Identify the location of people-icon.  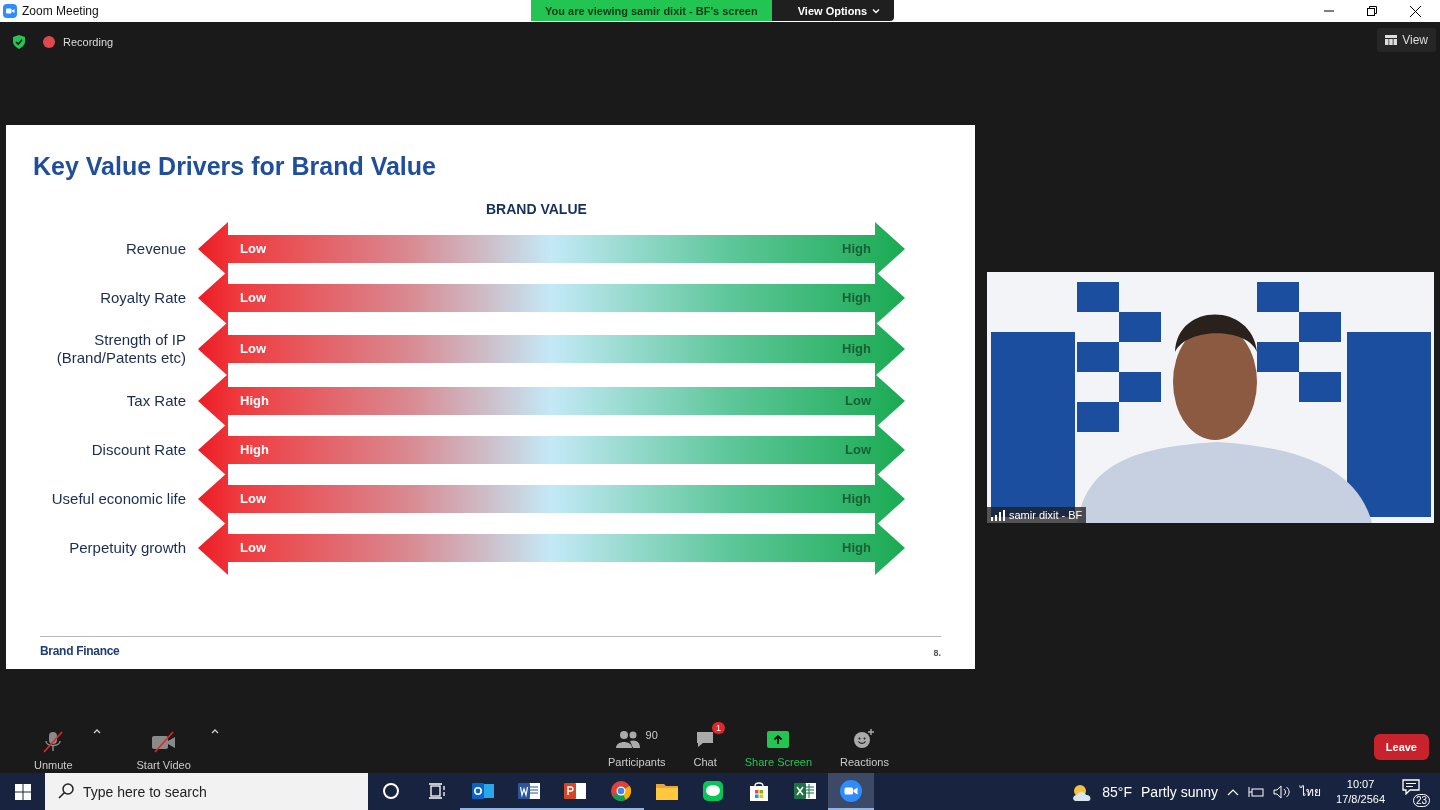
(627, 739).